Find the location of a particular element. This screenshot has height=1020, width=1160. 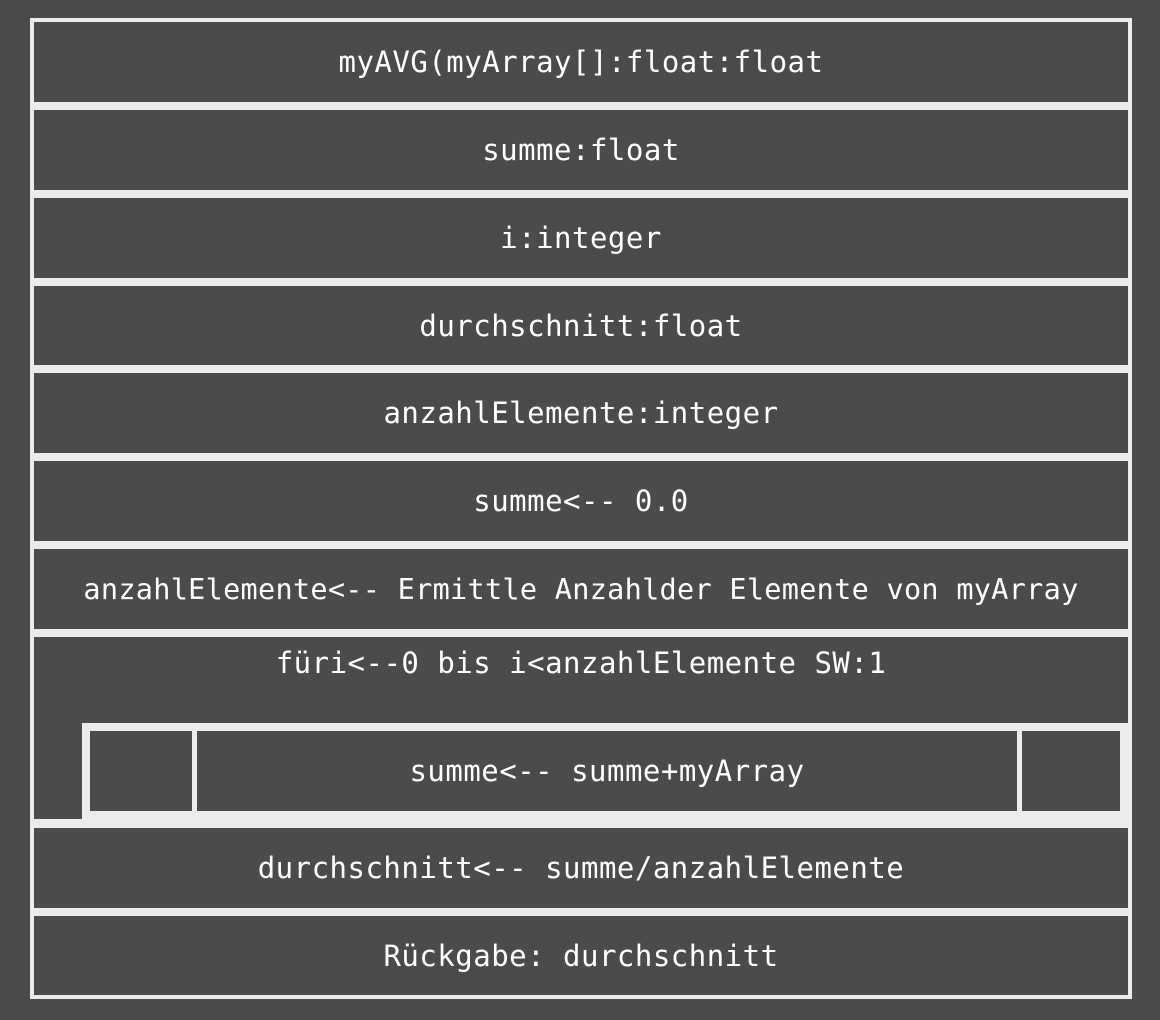

function-header: myAVG(myArray[]:float:float is located at coordinates (581, 62).